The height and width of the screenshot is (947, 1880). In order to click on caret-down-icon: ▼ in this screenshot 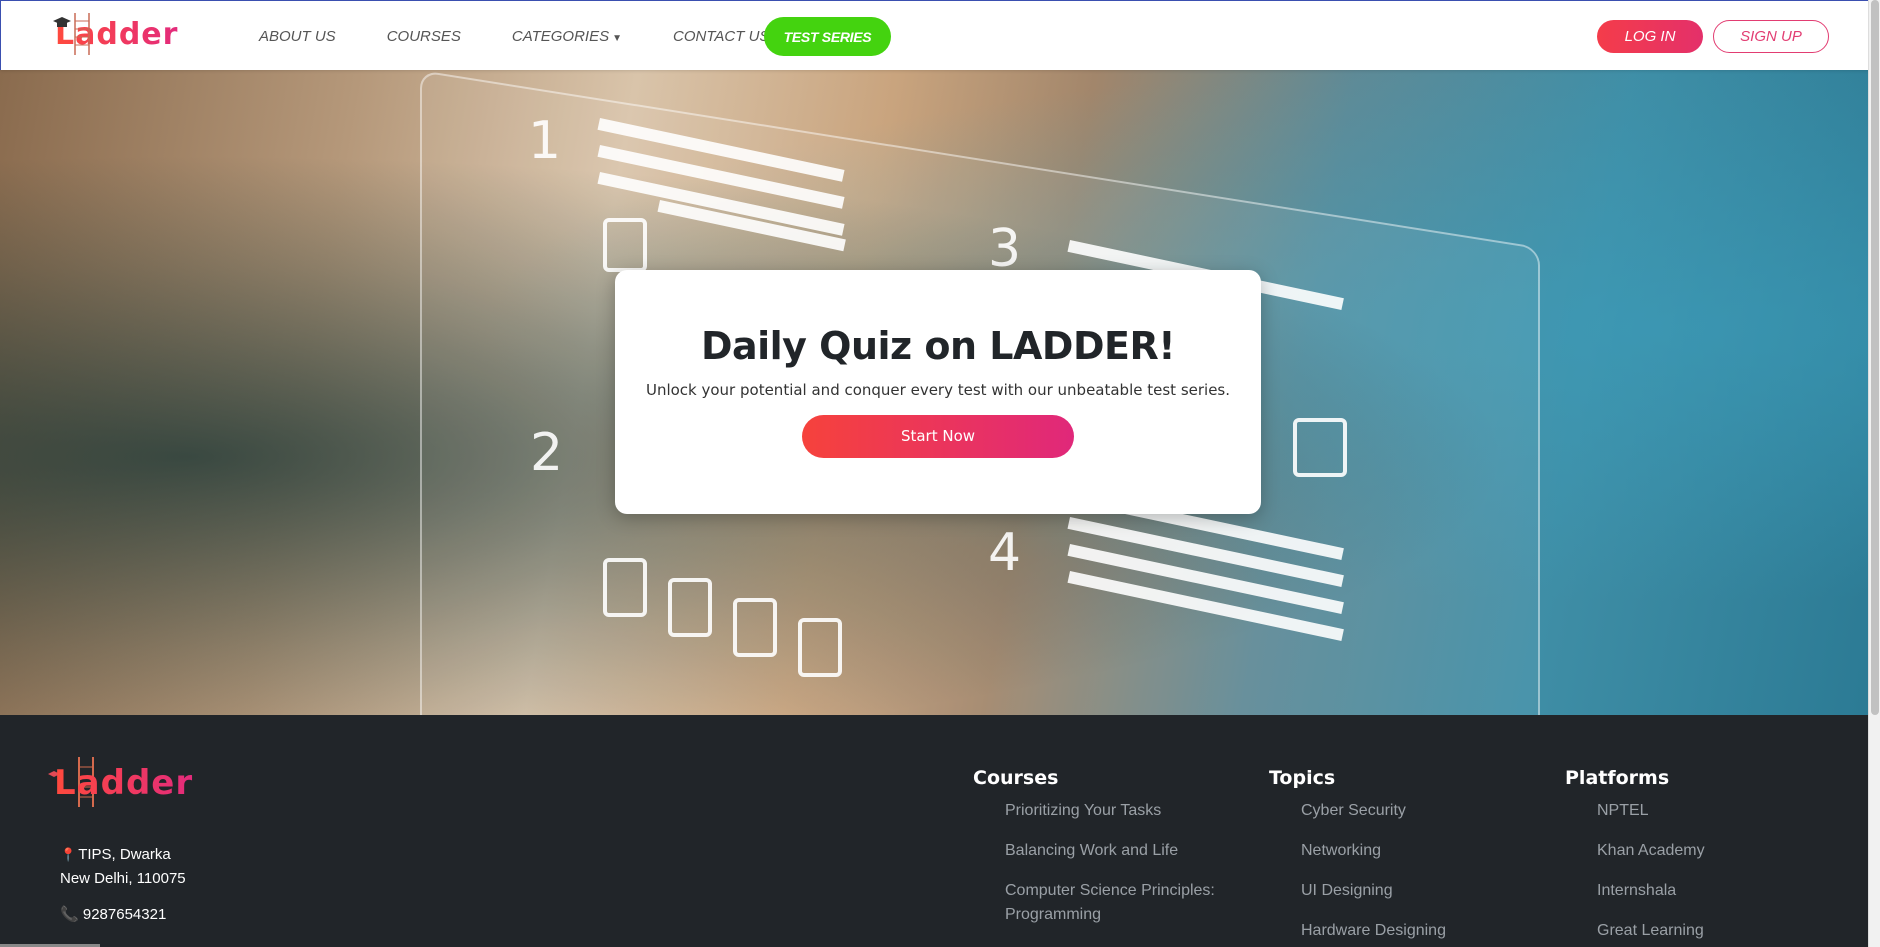, I will do `click(617, 38)`.